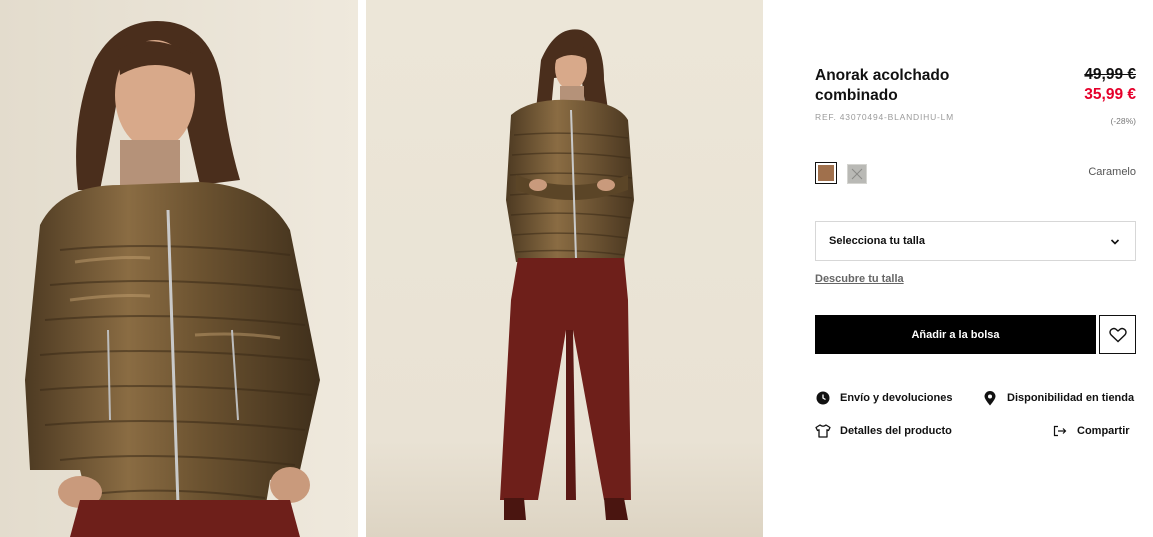 The width and height of the screenshot is (1153, 537). I want to click on color-swatch-grey-unavailable, so click(857, 174).